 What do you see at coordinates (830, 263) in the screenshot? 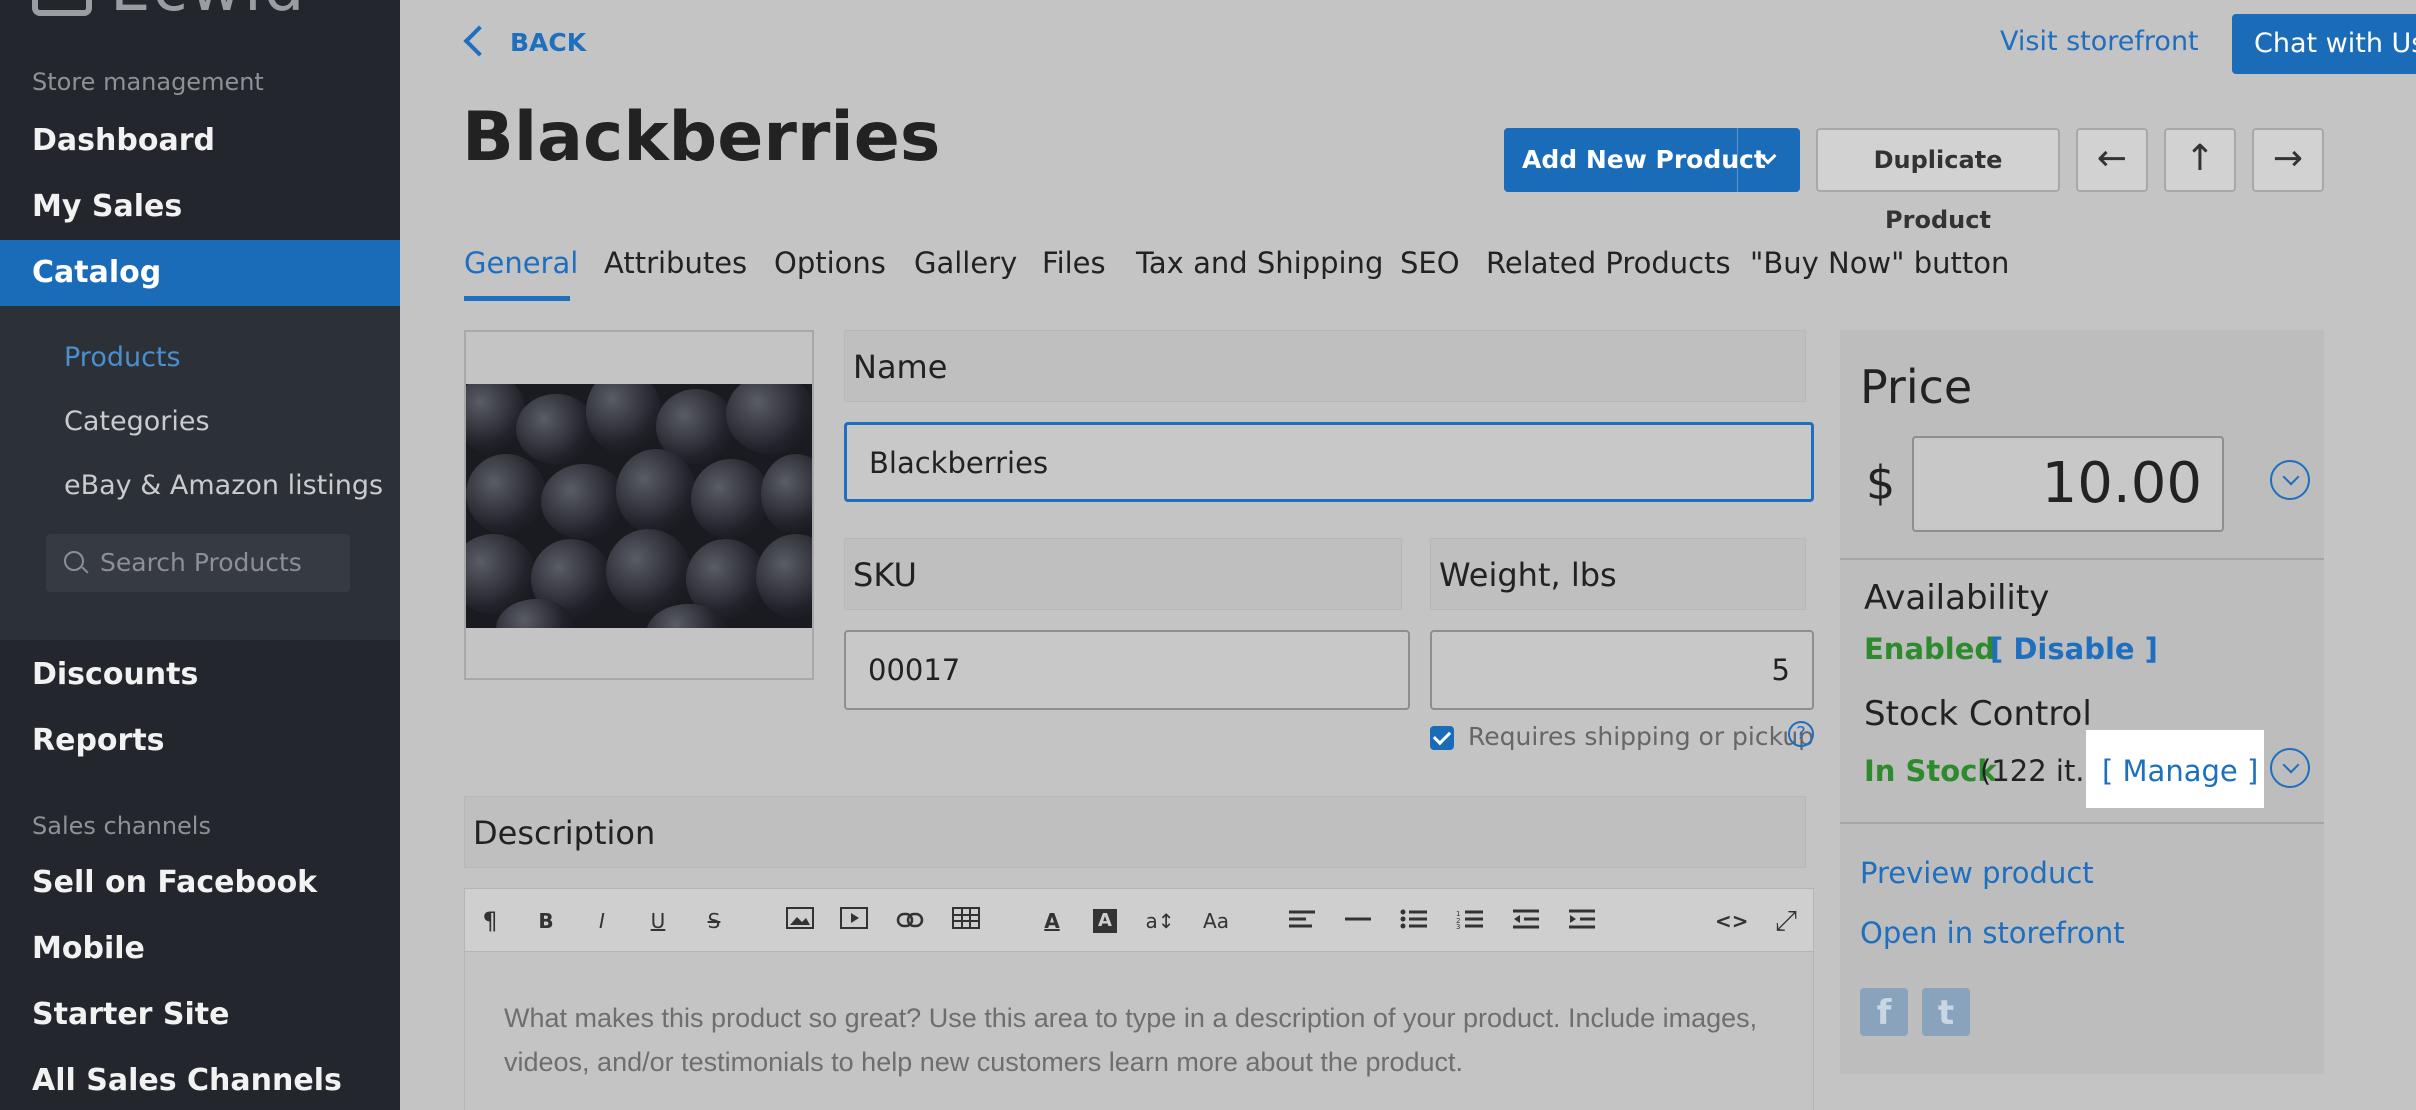
I see `tab-options: Options` at bounding box center [830, 263].